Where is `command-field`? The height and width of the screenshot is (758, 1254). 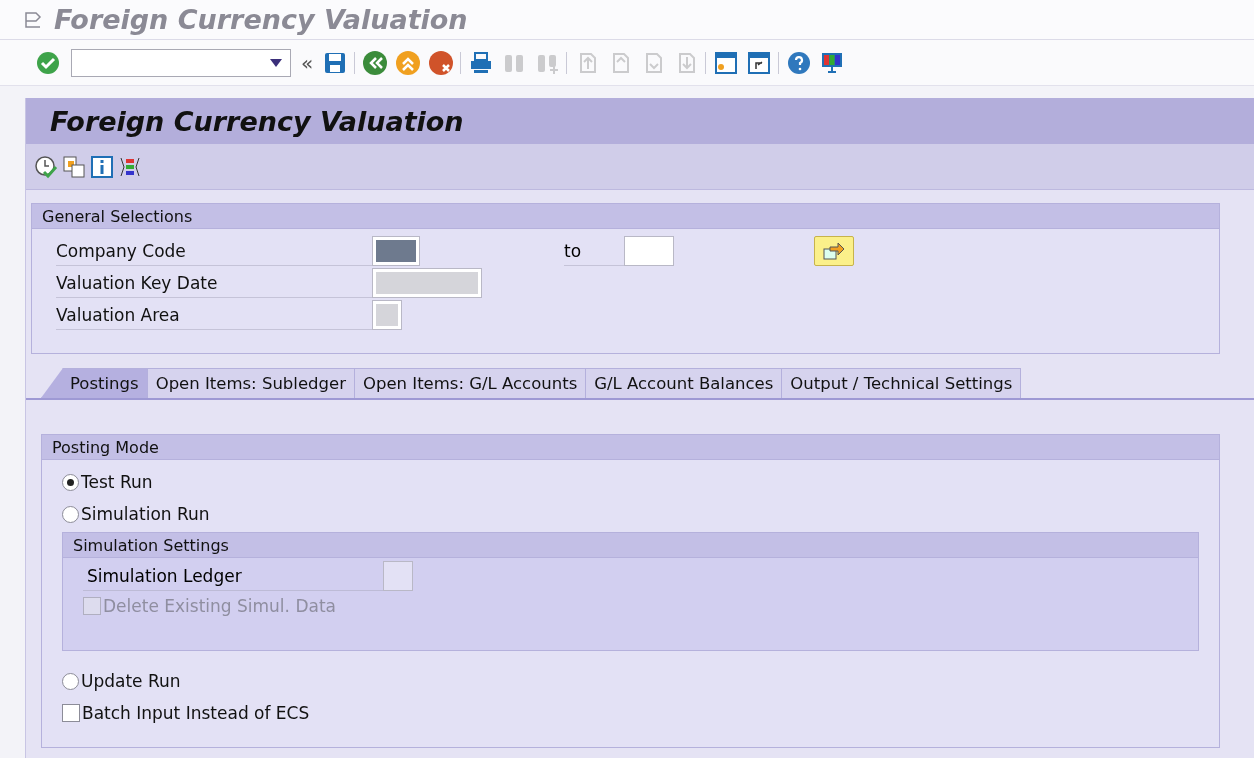 command-field is located at coordinates (181, 62).